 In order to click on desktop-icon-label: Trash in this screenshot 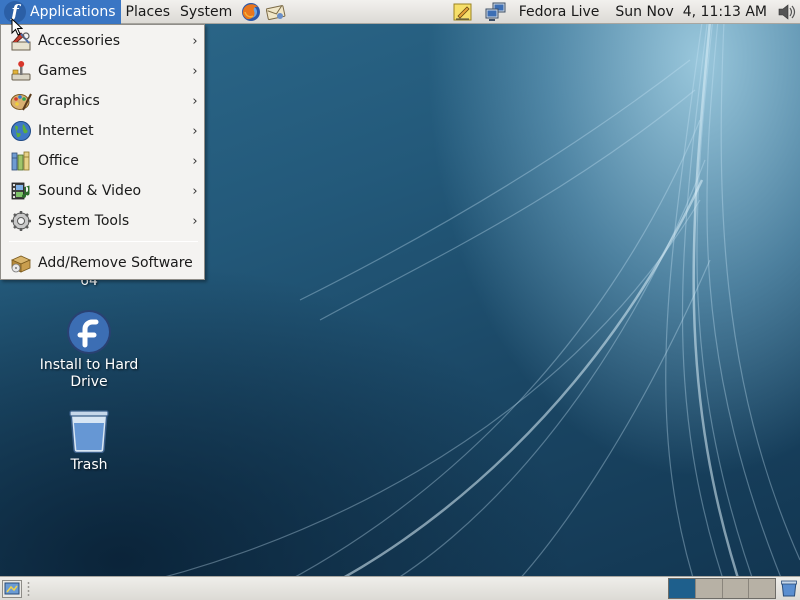, I will do `click(89, 465)`.